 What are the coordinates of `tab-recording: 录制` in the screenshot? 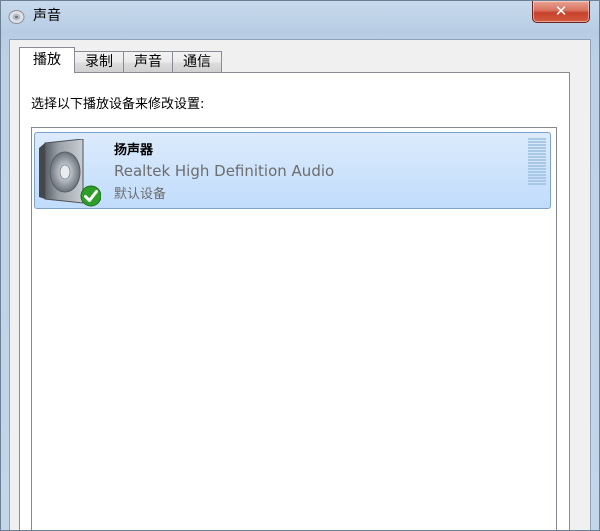 It's located at (99, 62).